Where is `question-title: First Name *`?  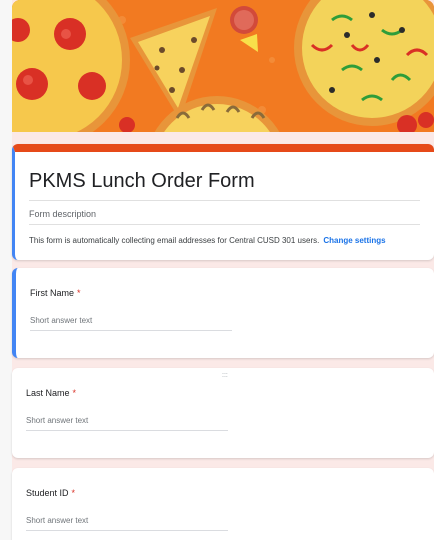
question-title: First Name * is located at coordinates (55, 293).